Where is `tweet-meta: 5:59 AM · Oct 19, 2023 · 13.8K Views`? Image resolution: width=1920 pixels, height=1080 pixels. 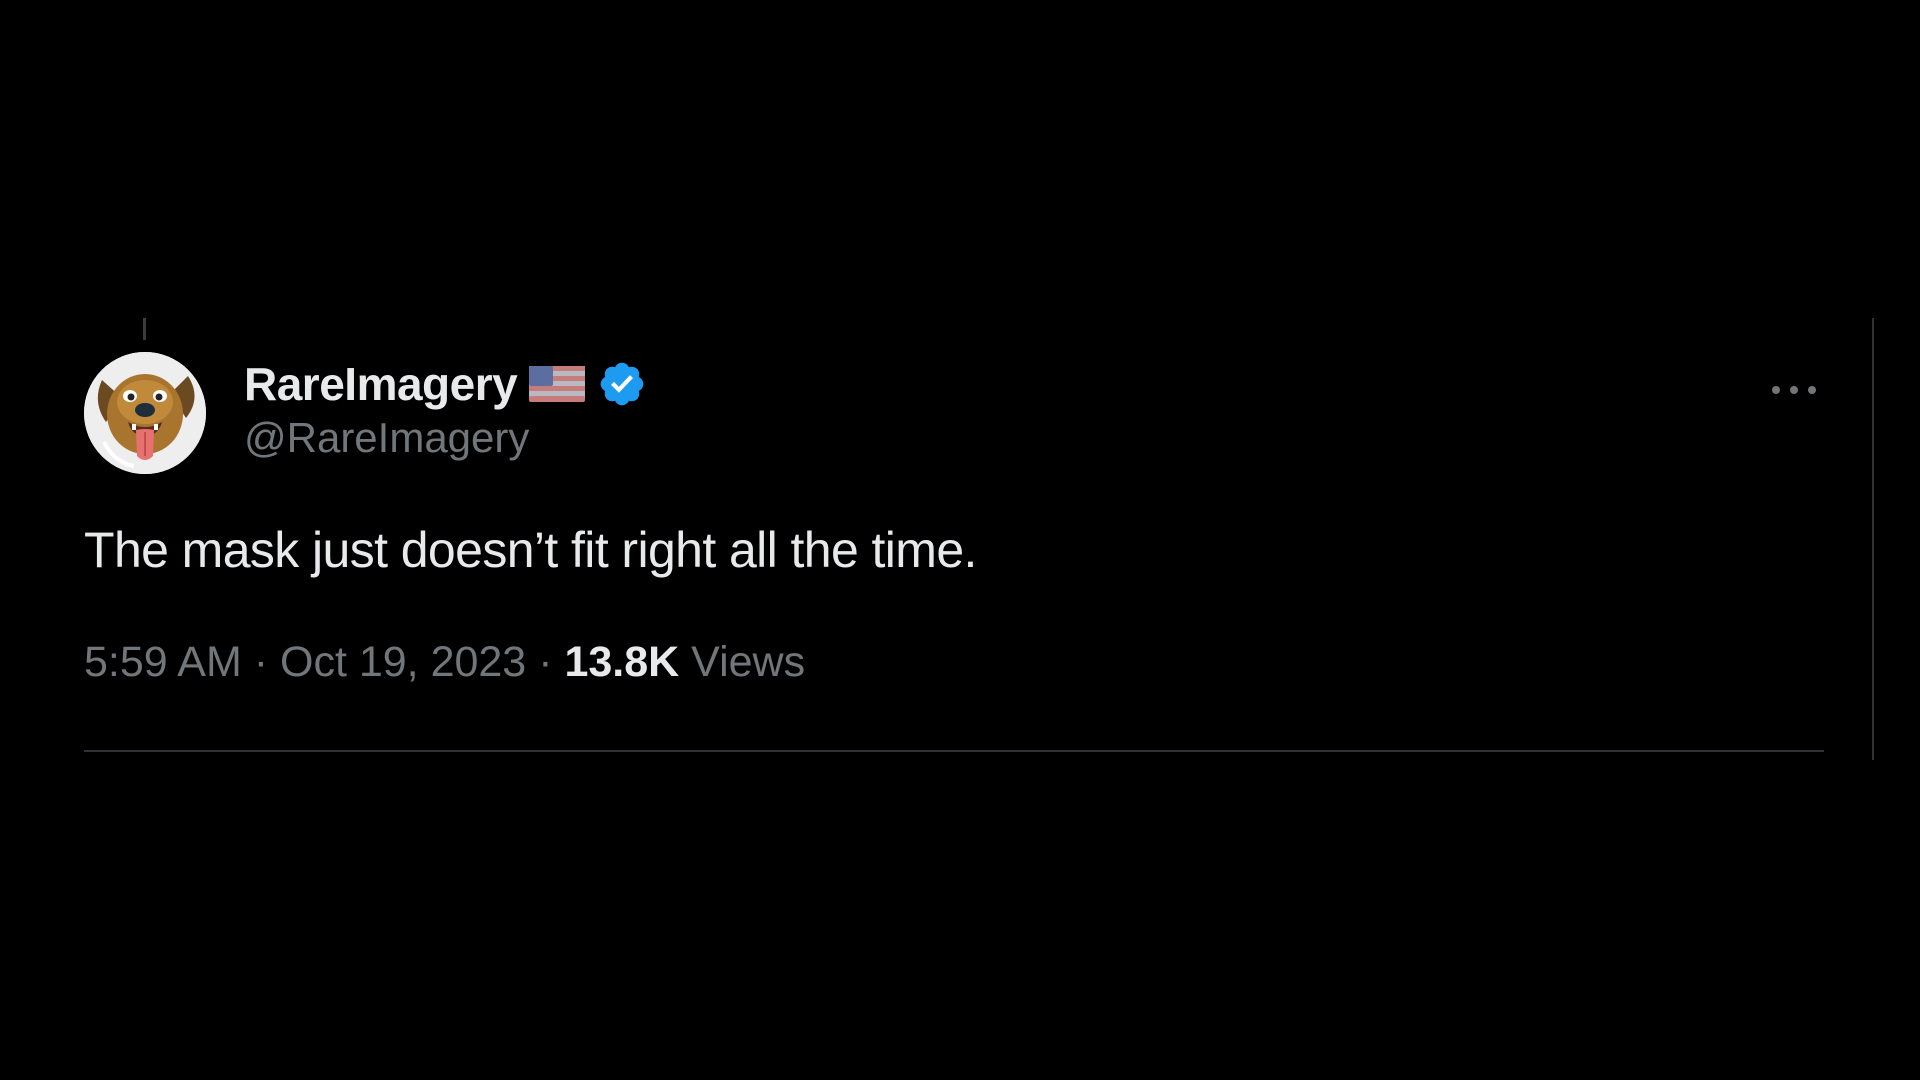
tweet-meta: 5:59 AM · Oct 19, 2023 · 13.8K Views is located at coordinates (954, 662).